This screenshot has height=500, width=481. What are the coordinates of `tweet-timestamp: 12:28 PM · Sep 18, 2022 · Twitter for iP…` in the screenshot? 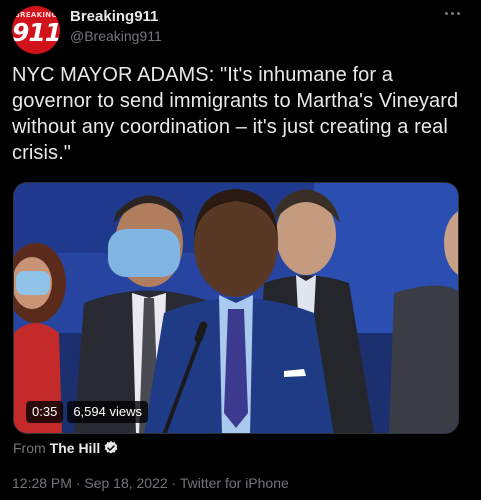 It's located at (150, 483).